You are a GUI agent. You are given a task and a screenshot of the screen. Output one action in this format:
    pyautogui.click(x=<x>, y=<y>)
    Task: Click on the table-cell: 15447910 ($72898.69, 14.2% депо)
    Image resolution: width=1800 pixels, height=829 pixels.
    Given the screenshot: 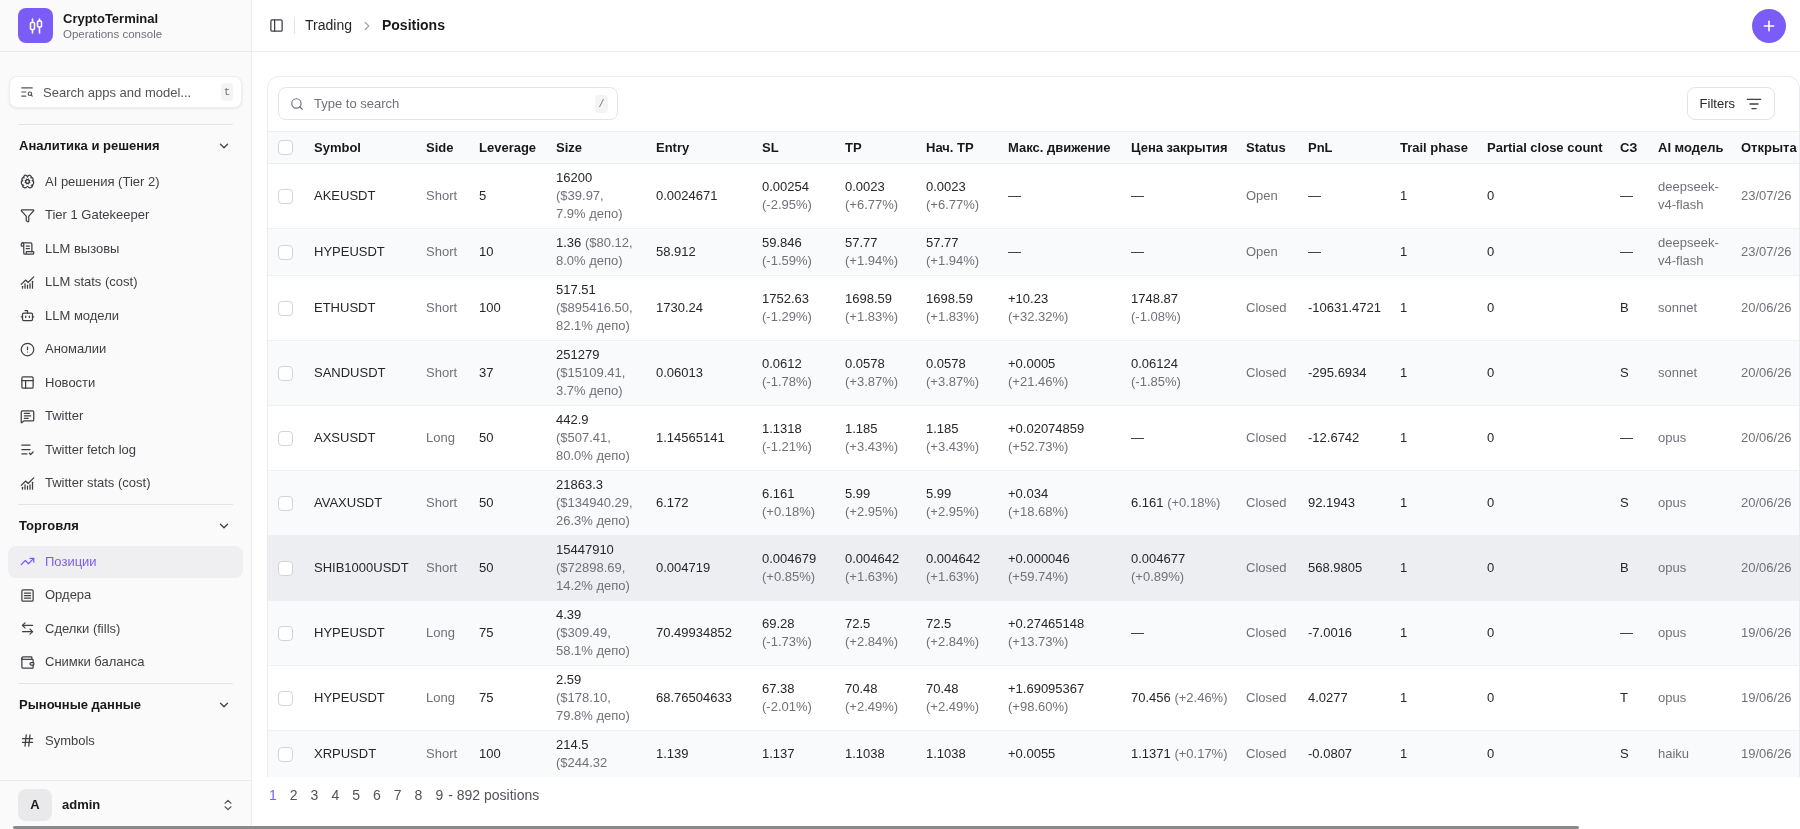 What is the action you would take?
    pyautogui.click(x=598, y=568)
    